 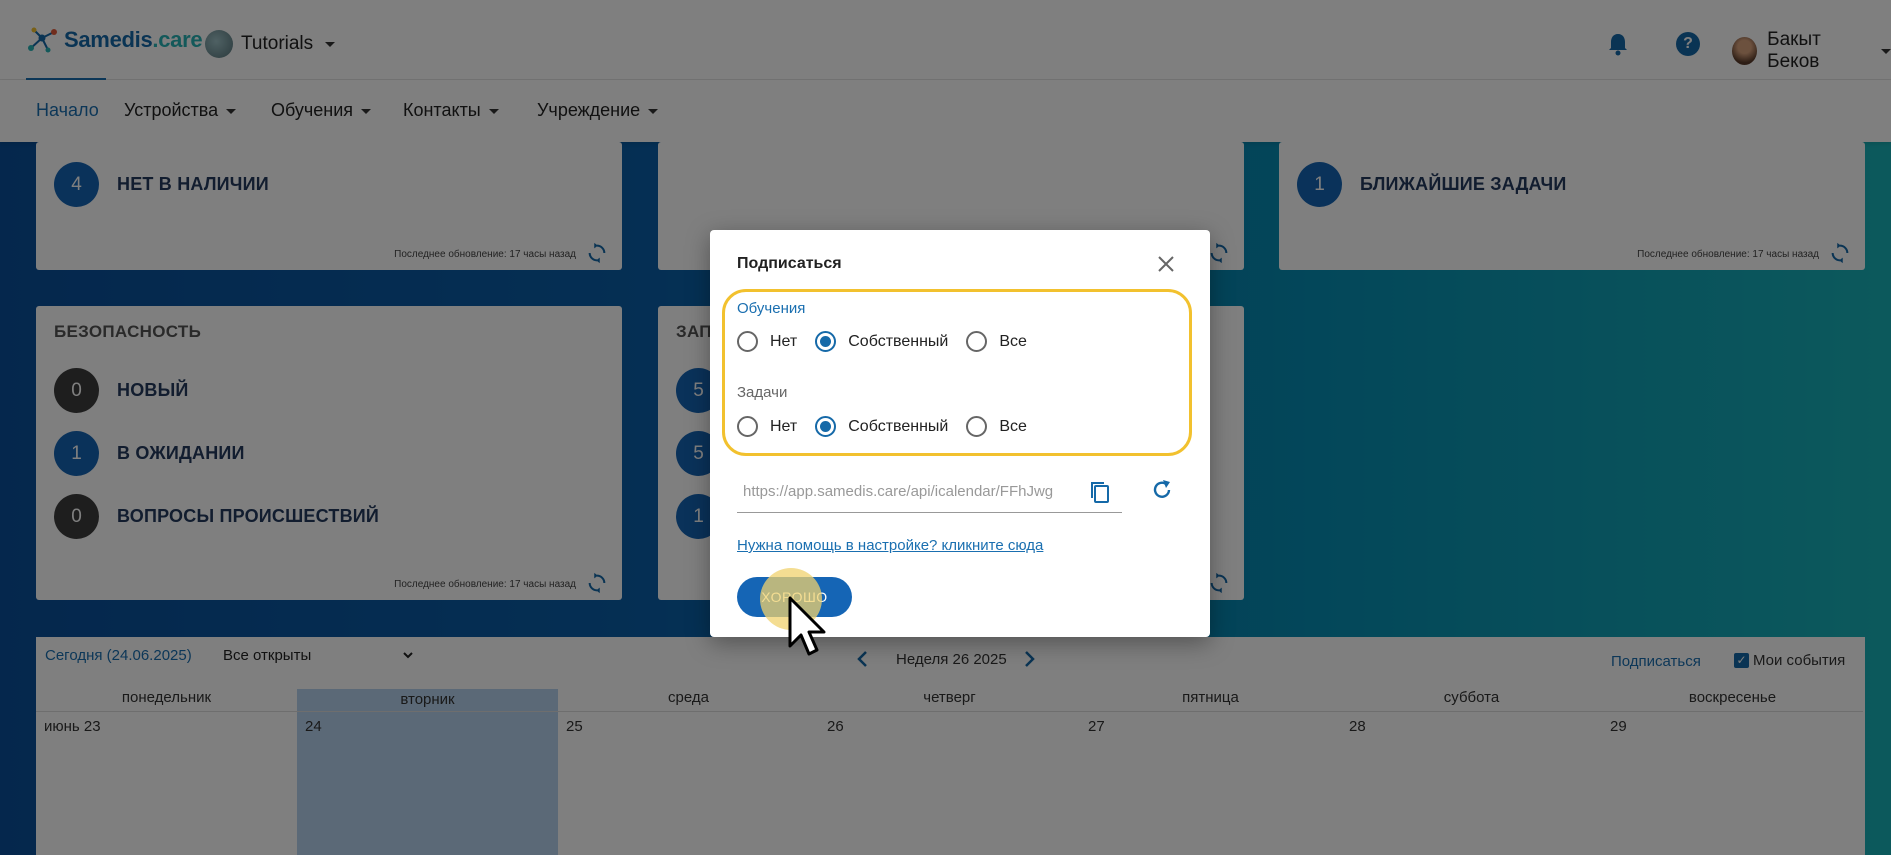 I want to click on calendar-url-input, so click(x=897, y=491).